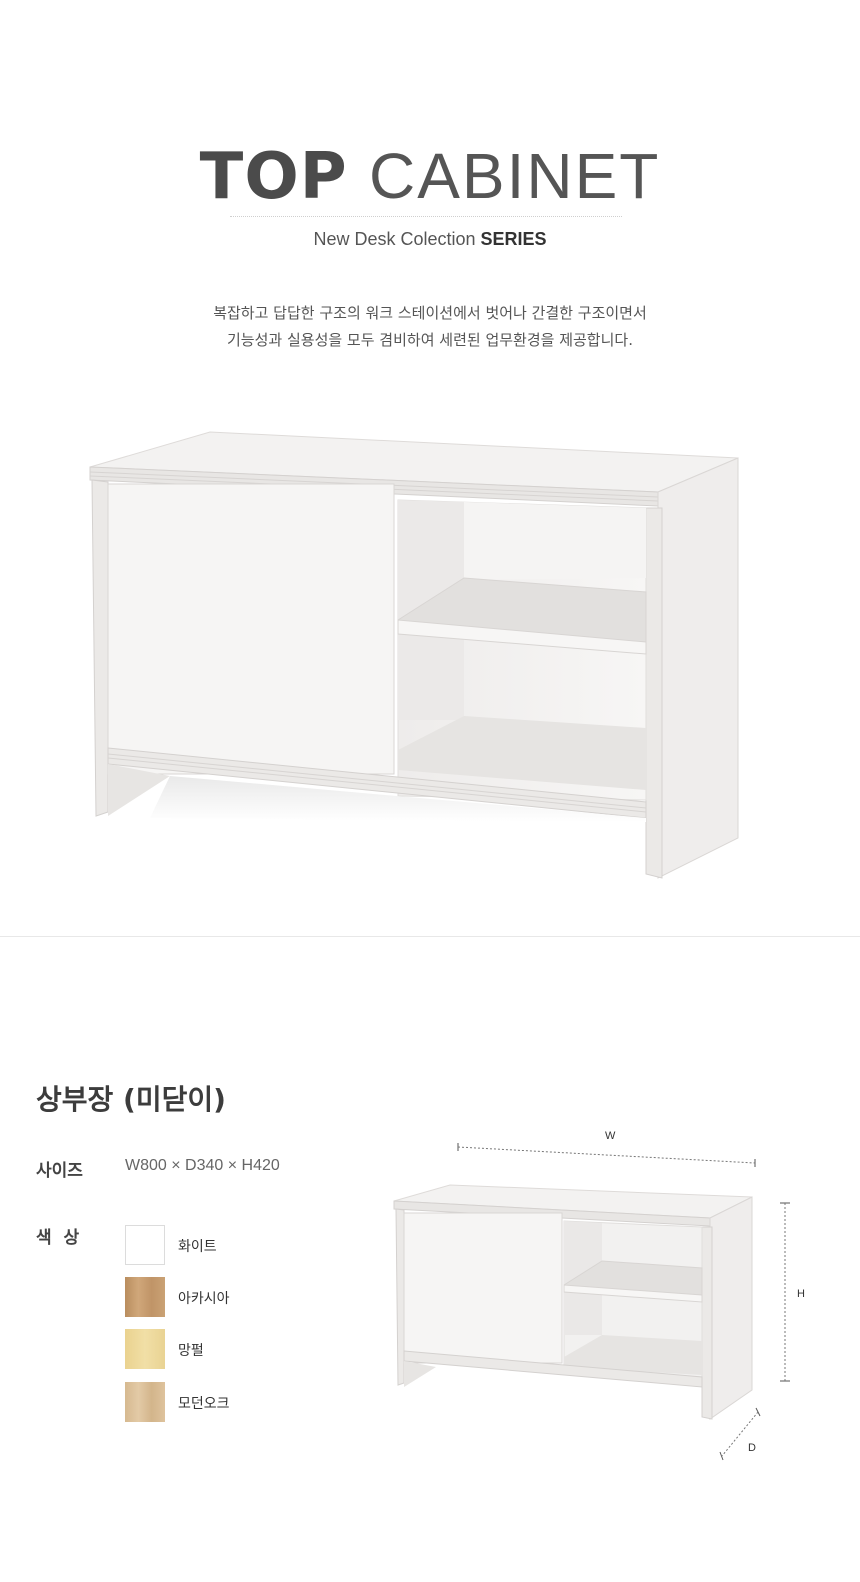 The width and height of the screenshot is (860, 1582). Describe the element at coordinates (430, 313) in the screenshot. I see `description-line-1: 복잡하고 답답한 구조의 워크 스테이션에서 벗어나 간결한 구조이면서` at that location.